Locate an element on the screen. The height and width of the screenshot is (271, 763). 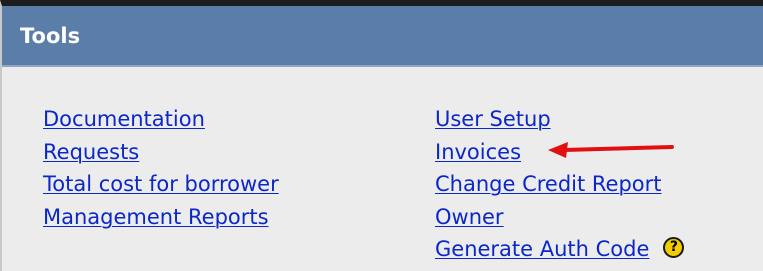
management-reports-link: Management Reports is located at coordinates (161, 217).